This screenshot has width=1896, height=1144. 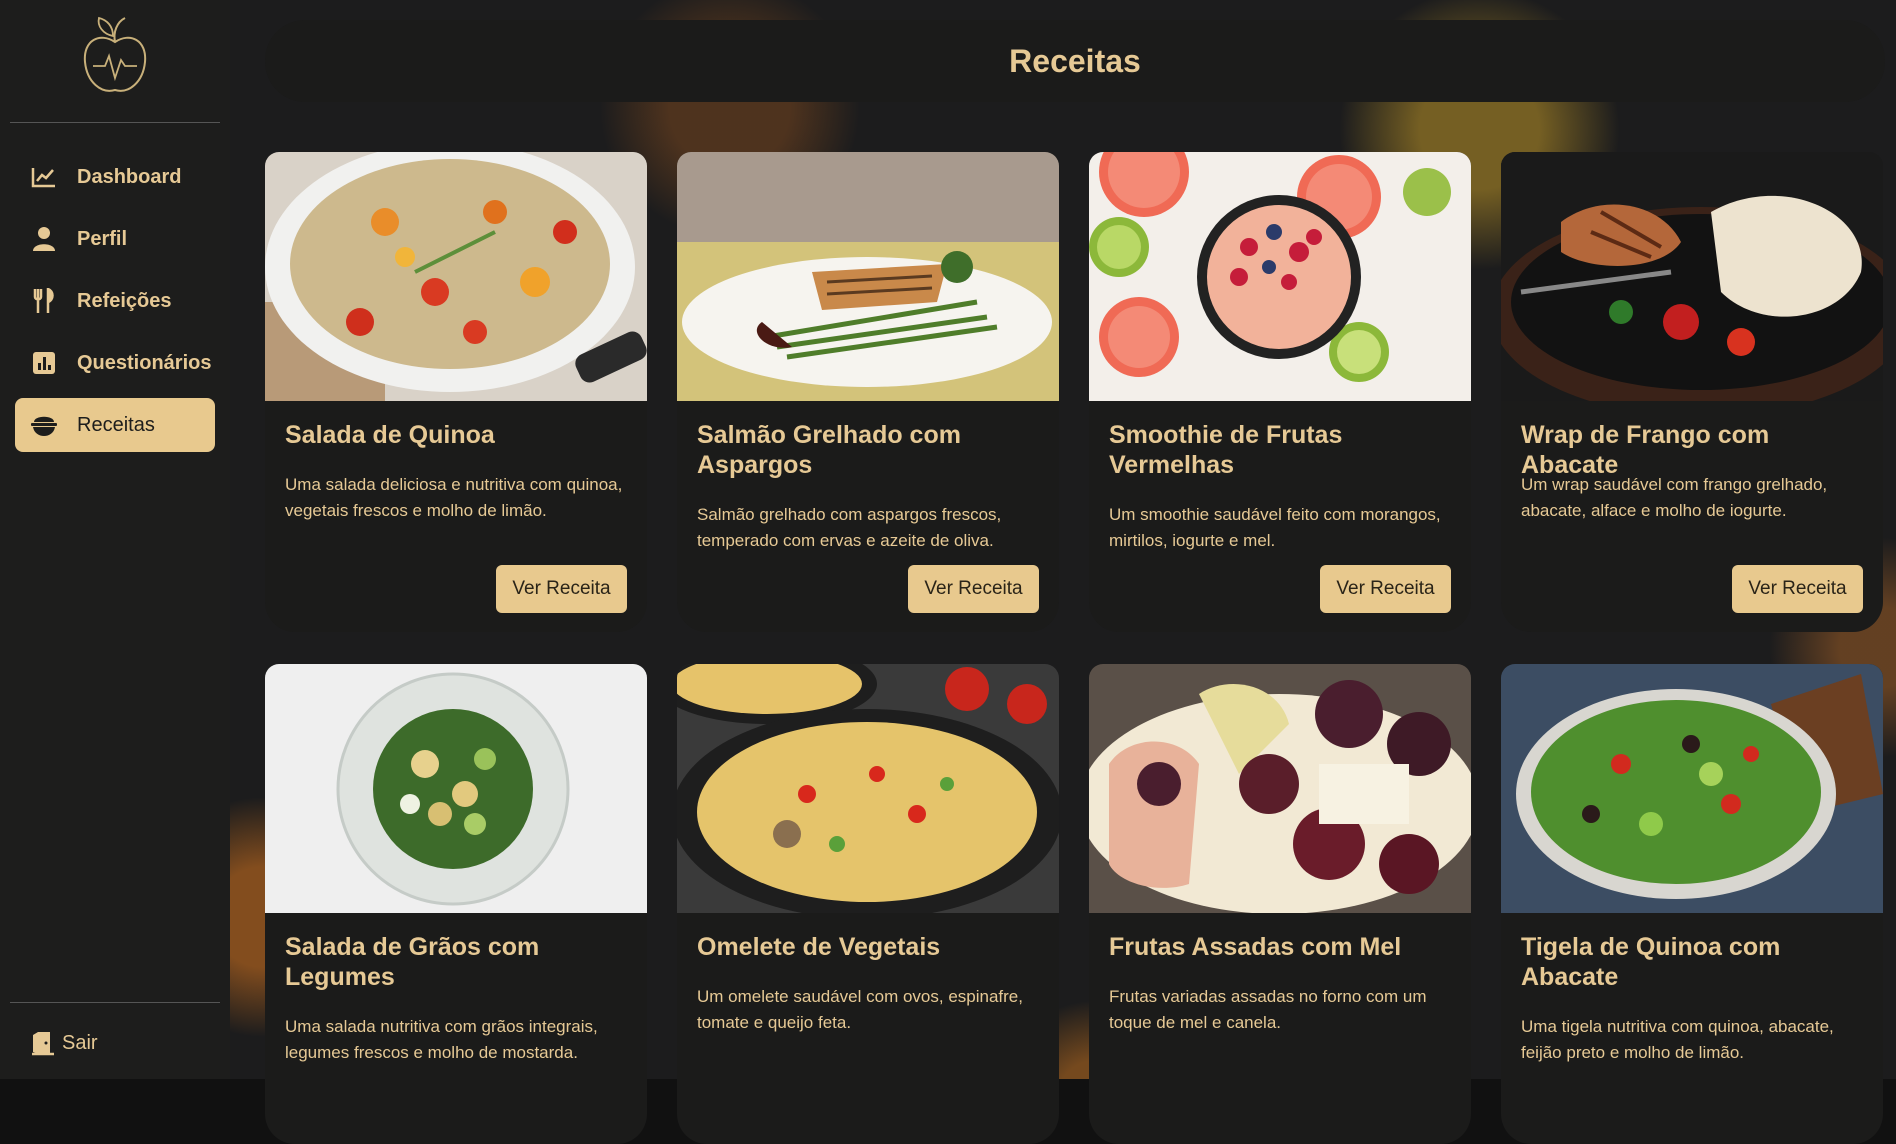 I want to click on recipe-title: Salmão Grelhado com Aspargos, so click(x=829, y=450).